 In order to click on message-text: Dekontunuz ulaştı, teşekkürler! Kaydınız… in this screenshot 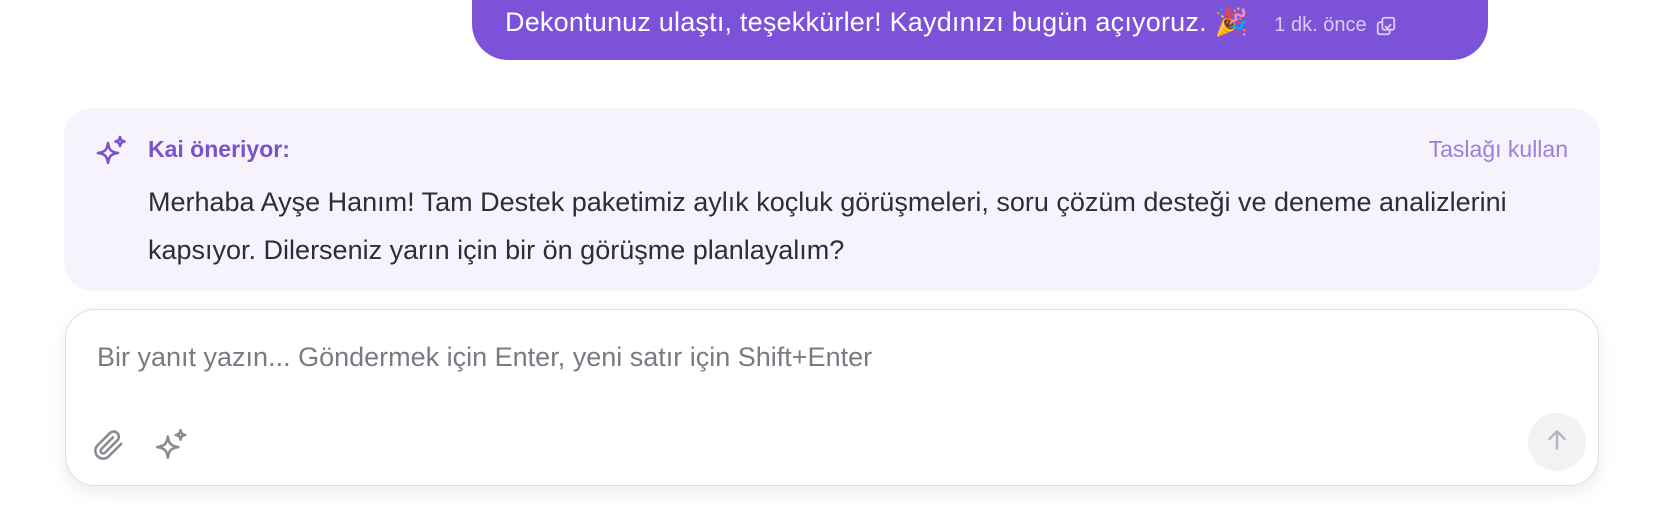, I will do `click(877, 22)`.